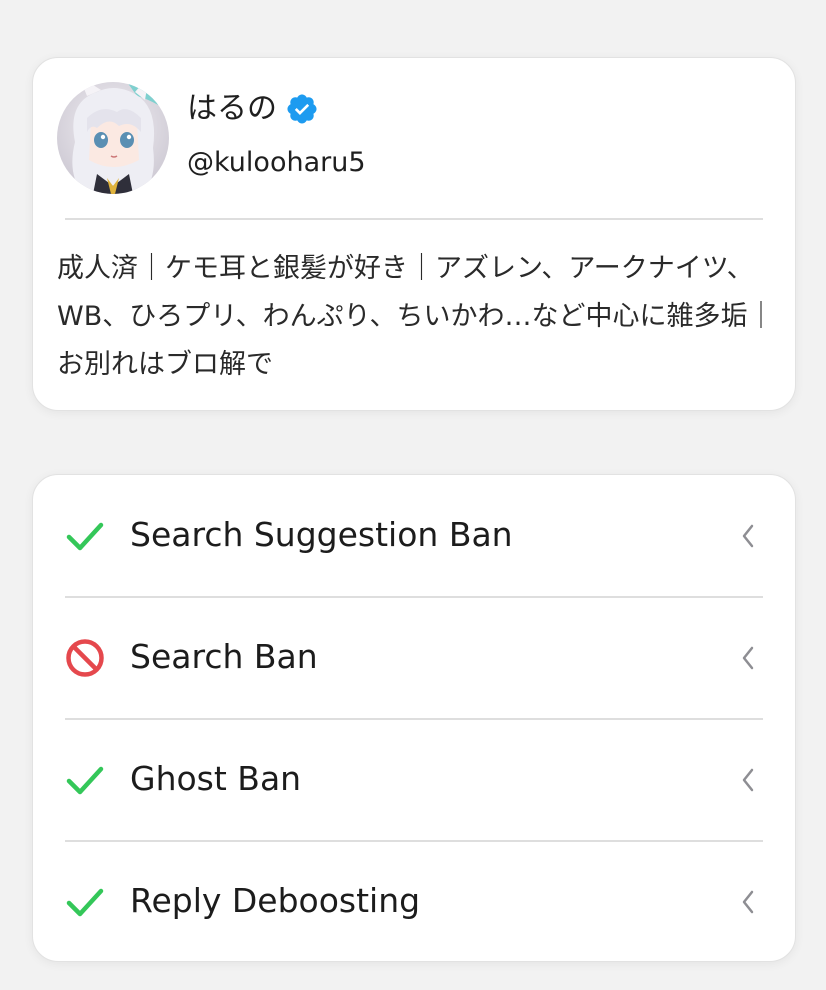 The image size is (826, 990). What do you see at coordinates (302, 109) in the screenshot?
I see `verified-badge-icon` at bounding box center [302, 109].